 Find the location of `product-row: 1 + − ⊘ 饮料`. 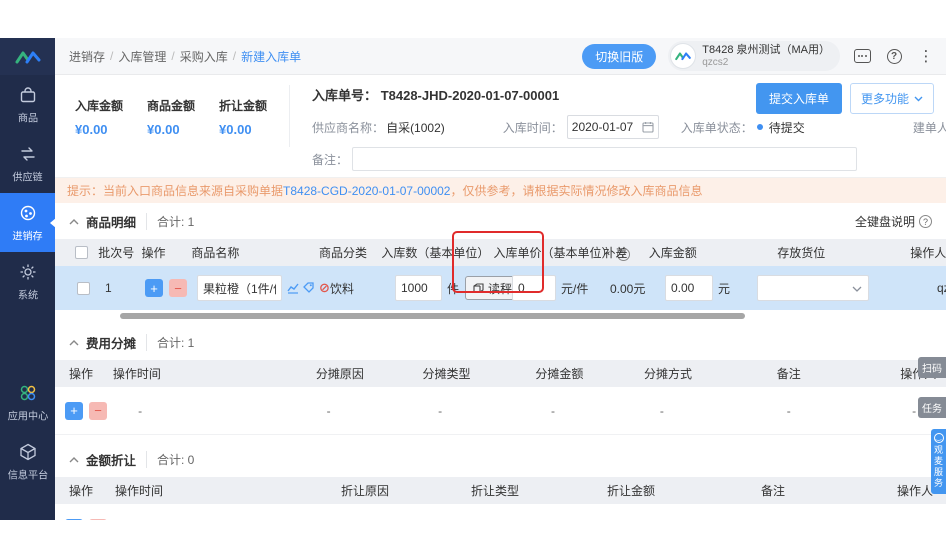

product-row: 1 + − ⊘ 饮料 is located at coordinates (500, 288).